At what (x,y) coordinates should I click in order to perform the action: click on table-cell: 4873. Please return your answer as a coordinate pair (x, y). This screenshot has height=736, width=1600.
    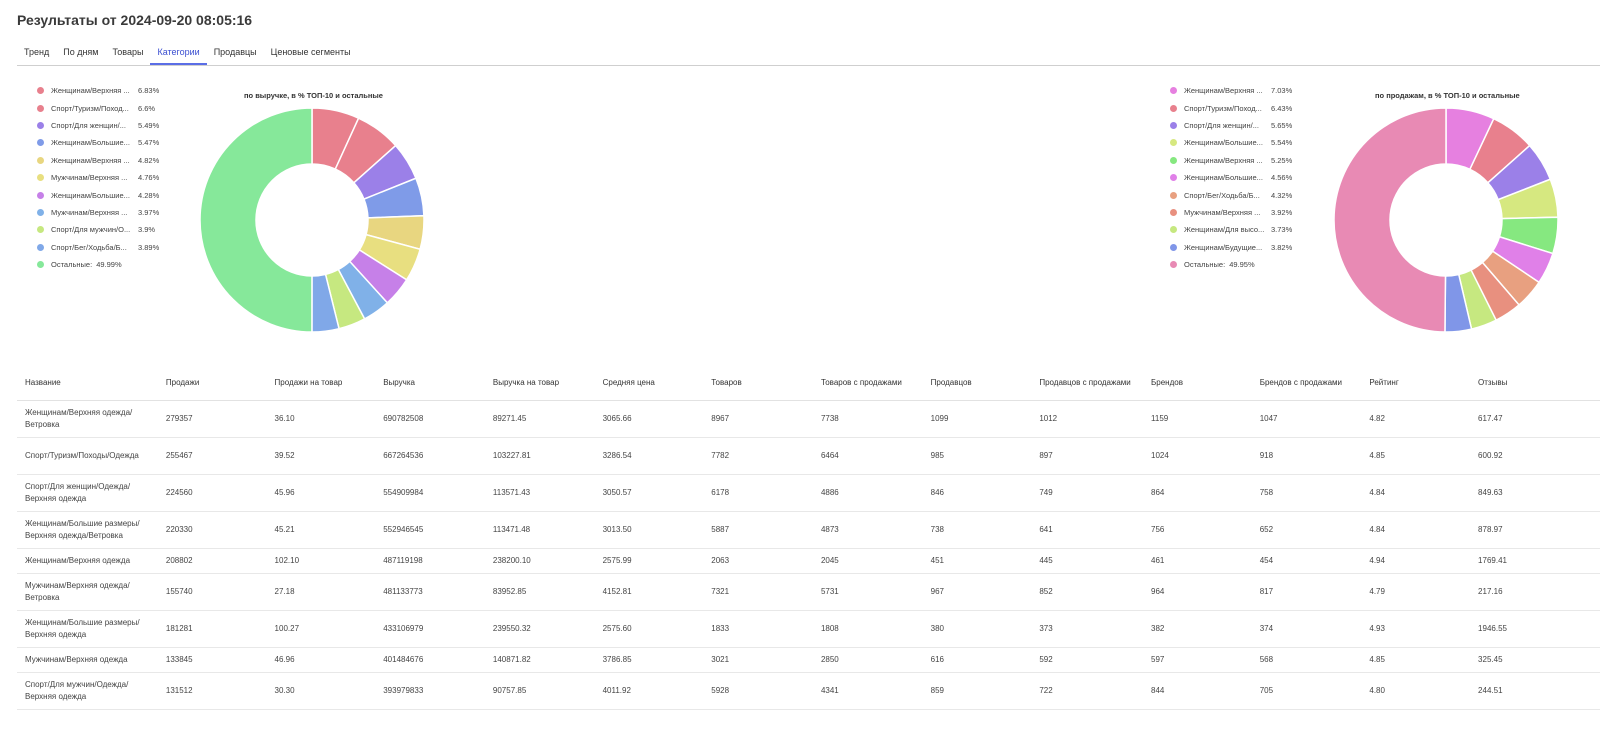
    Looking at the image, I should click on (867, 530).